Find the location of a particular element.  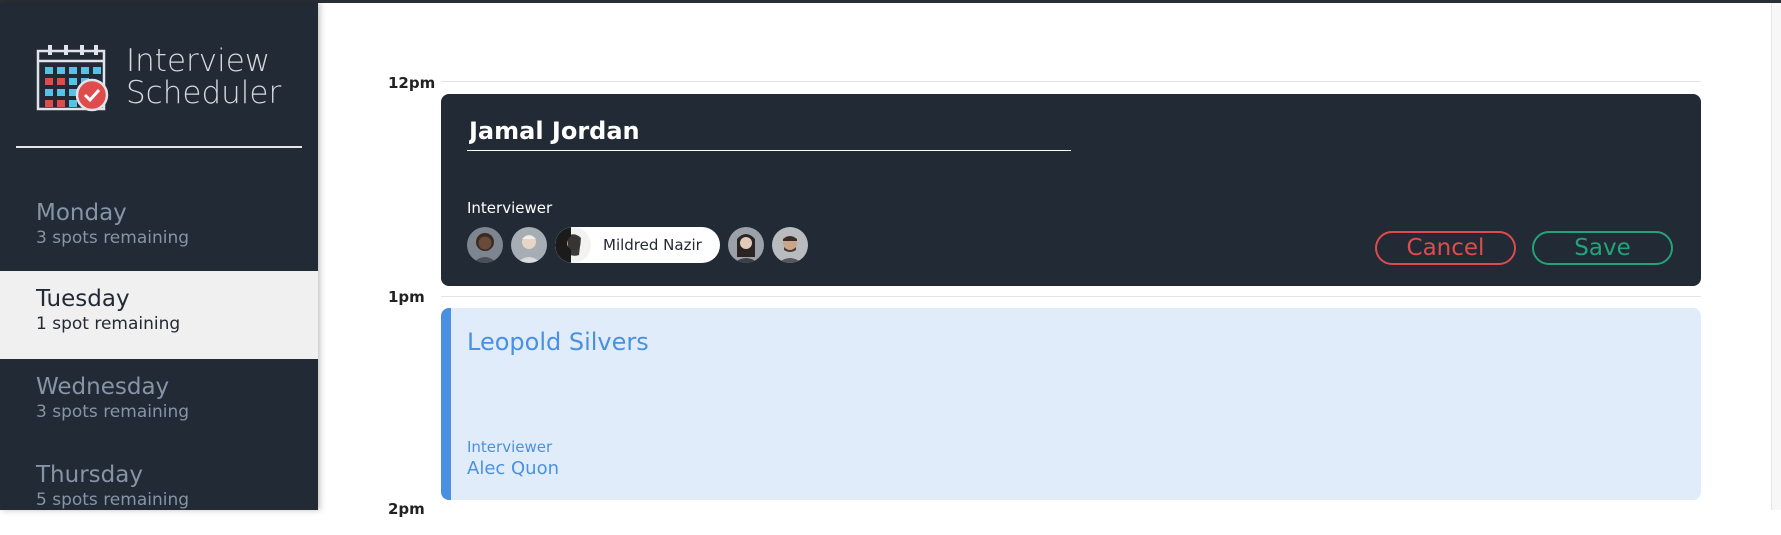

save-button: Save is located at coordinates (1602, 248).